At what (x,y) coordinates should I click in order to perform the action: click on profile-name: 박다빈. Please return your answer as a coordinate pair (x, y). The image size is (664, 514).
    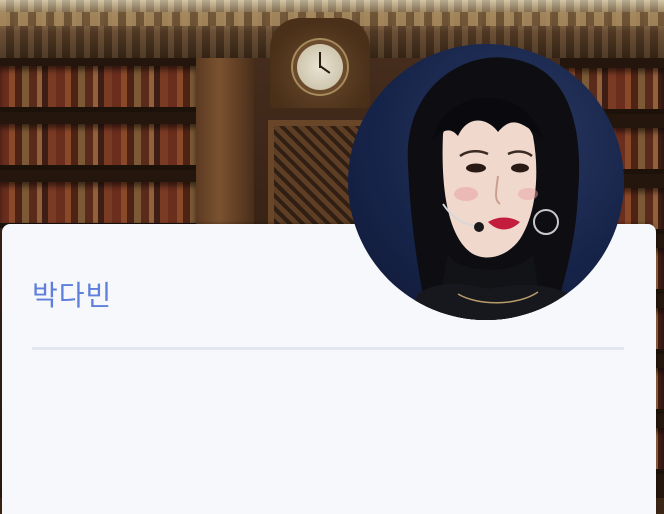
    Looking at the image, I should click on (72, 295).